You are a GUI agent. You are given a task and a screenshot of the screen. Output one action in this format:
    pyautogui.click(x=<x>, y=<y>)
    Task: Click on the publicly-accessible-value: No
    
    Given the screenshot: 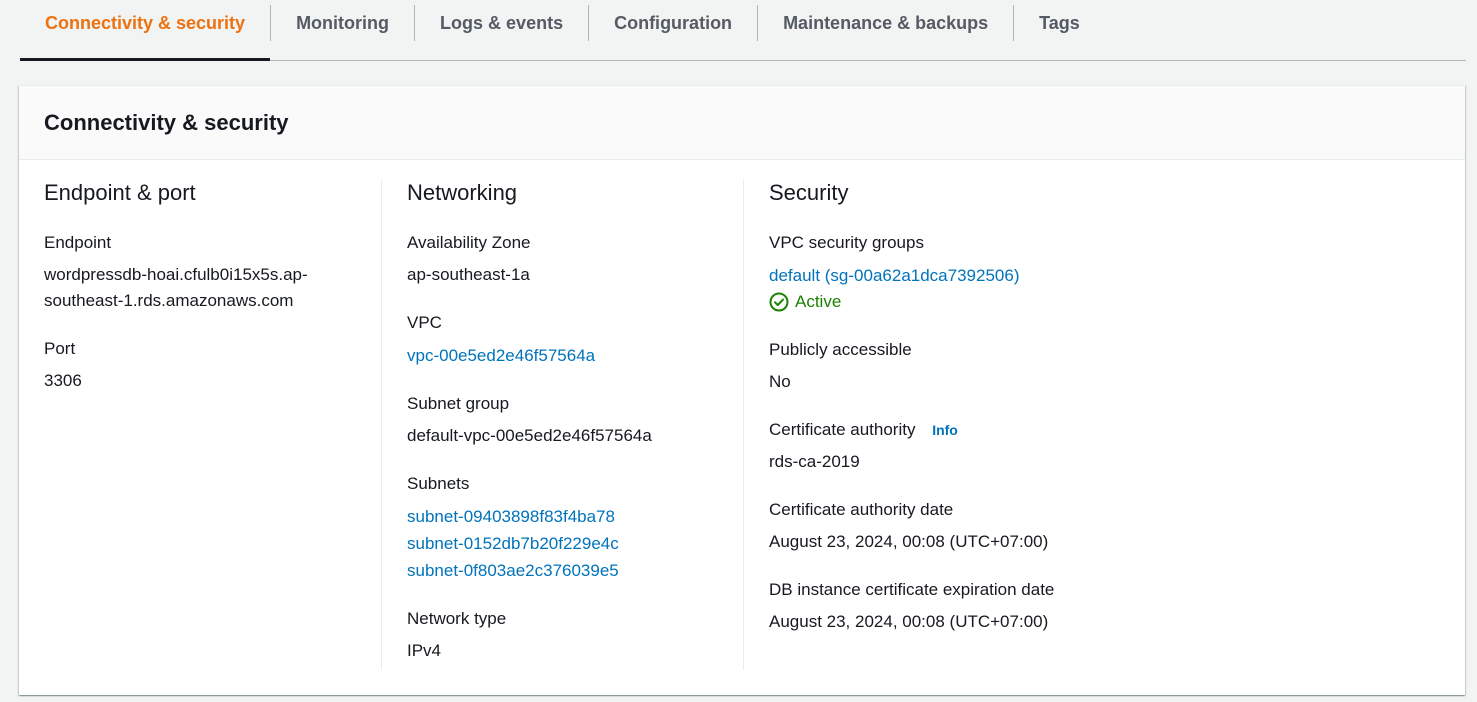 What is the action you would take?
    pyautogui.click(x=780, y=381)
    